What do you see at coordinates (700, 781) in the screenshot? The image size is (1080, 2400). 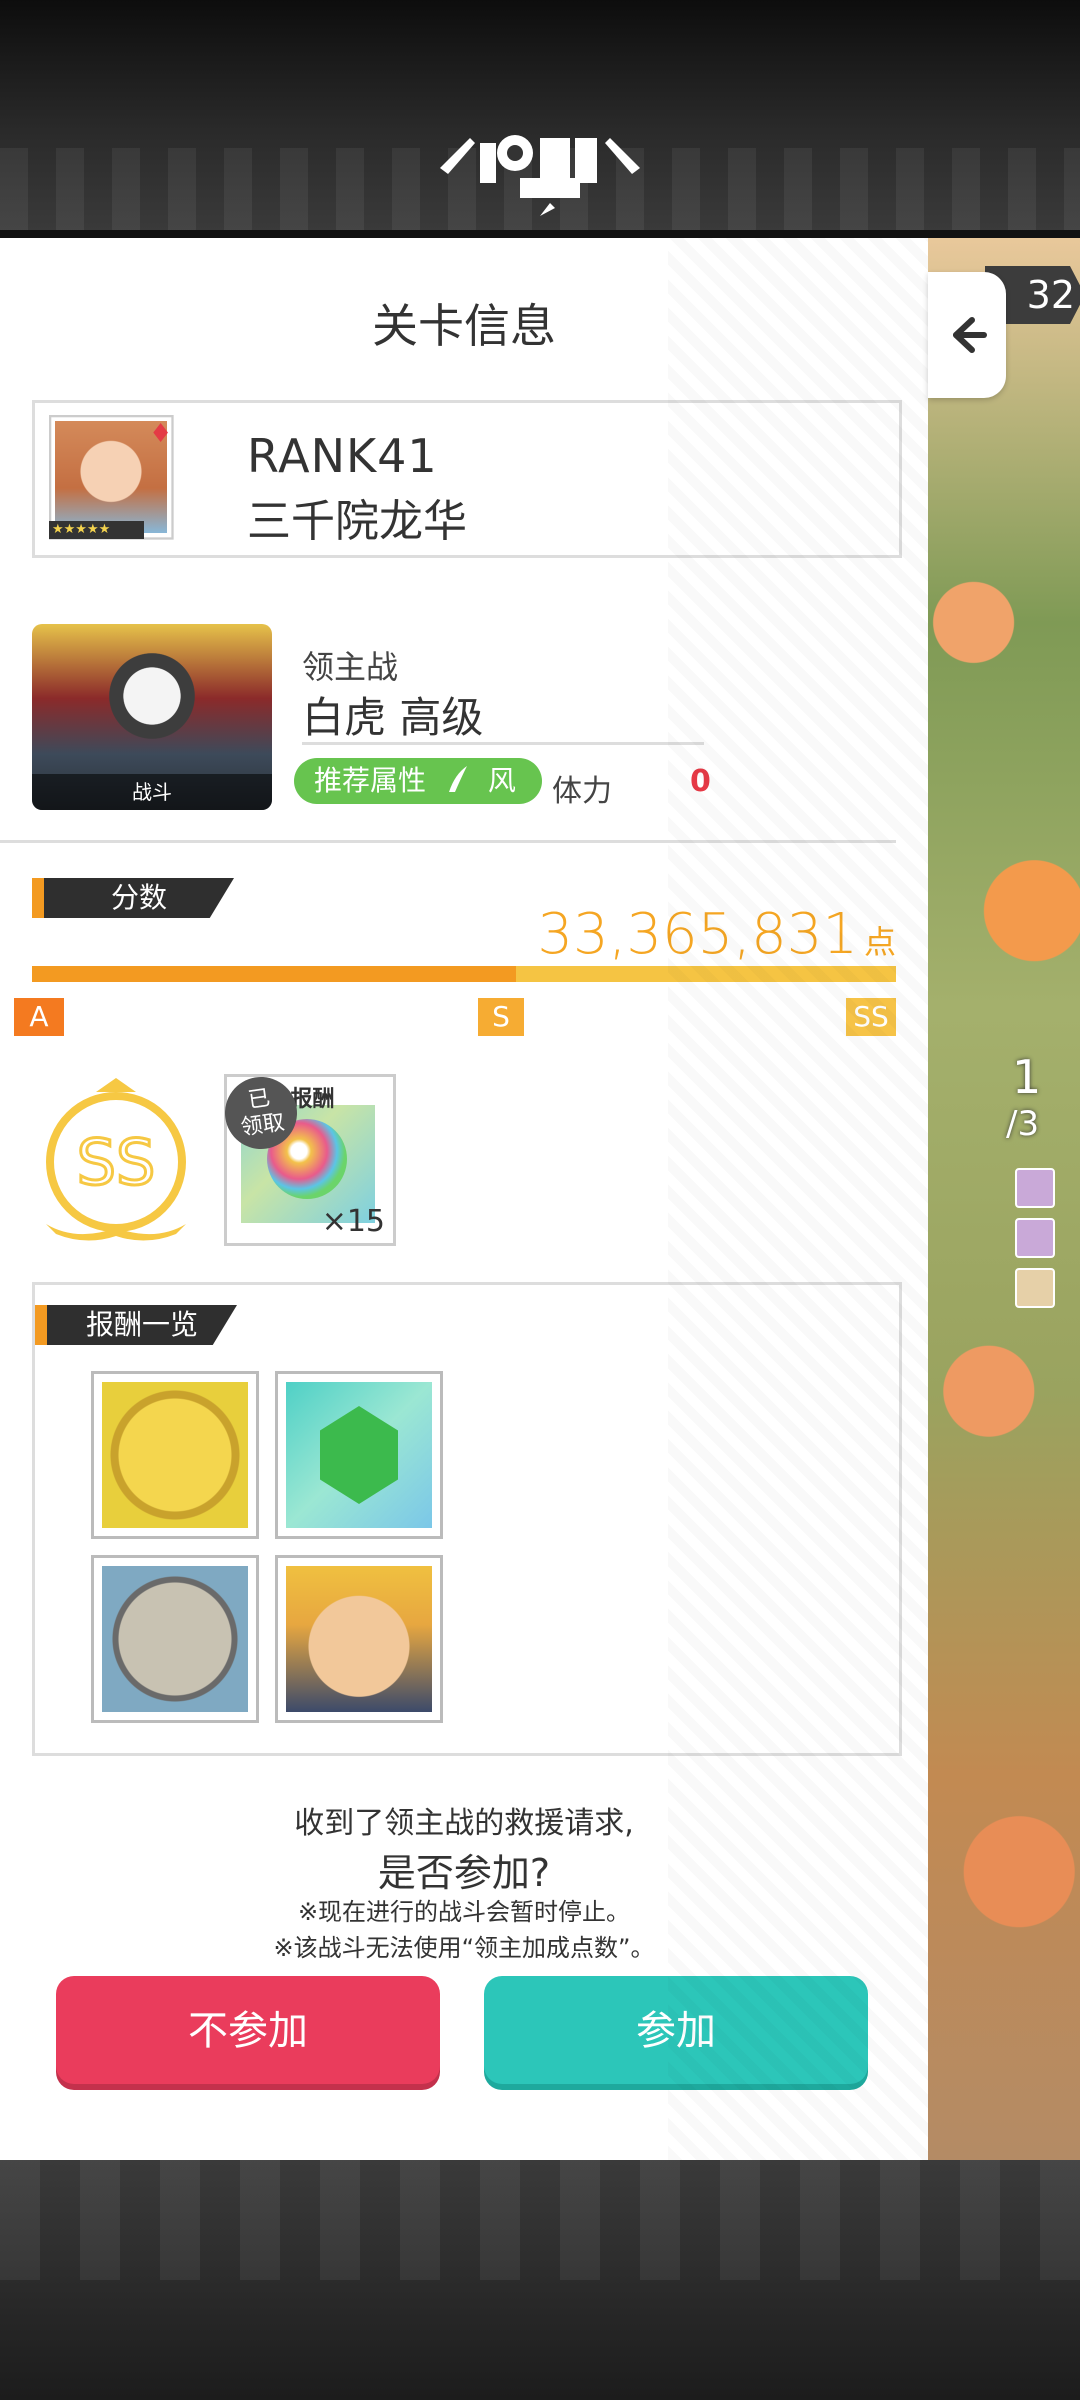 I see `stamina-value: 0` at bounding box center [700, 781].